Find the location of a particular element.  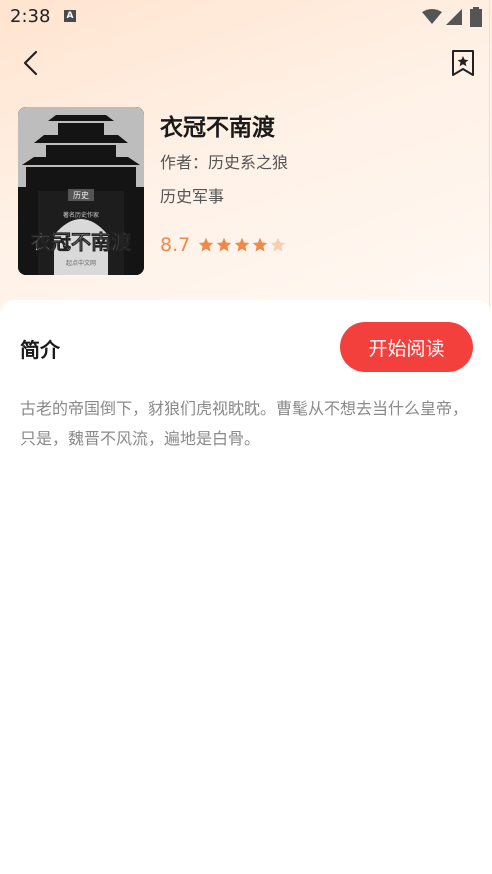

back-button is located at coordinates (31, 63).